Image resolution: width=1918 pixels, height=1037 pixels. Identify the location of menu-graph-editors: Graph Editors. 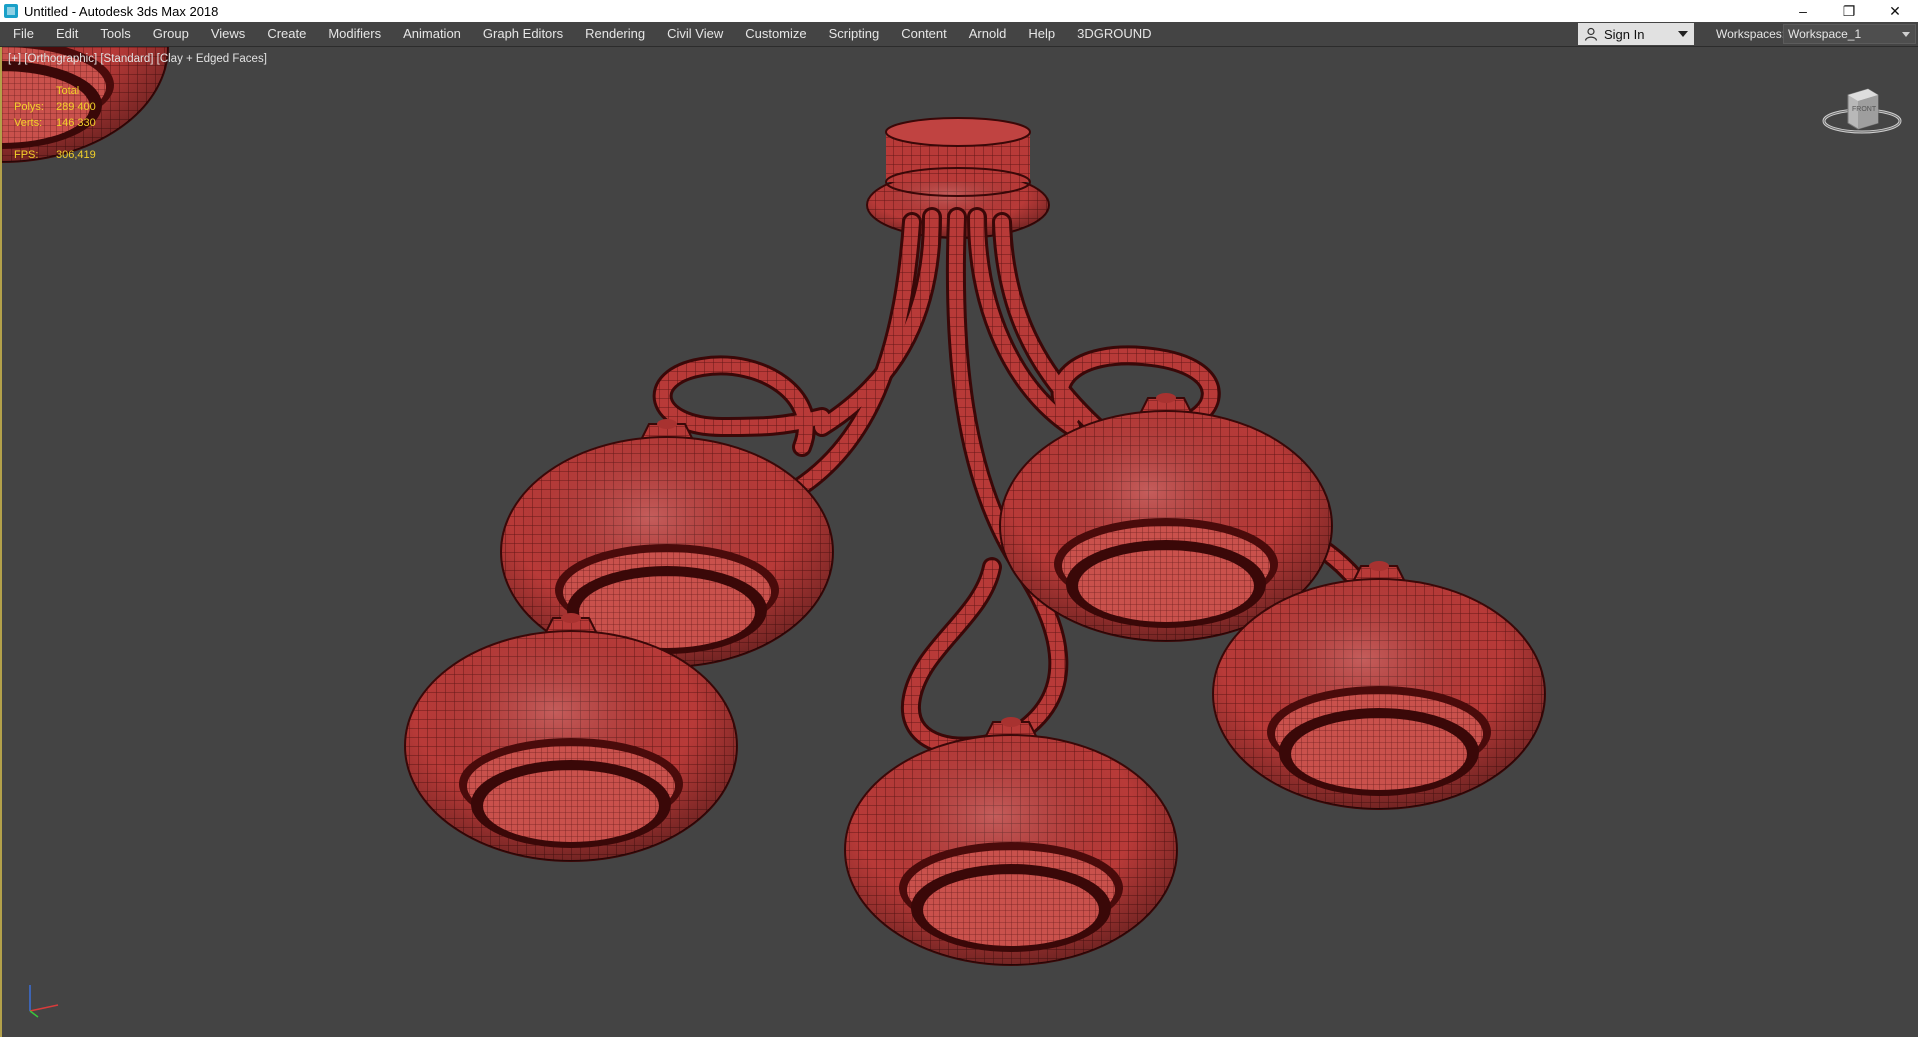
(523, 34).